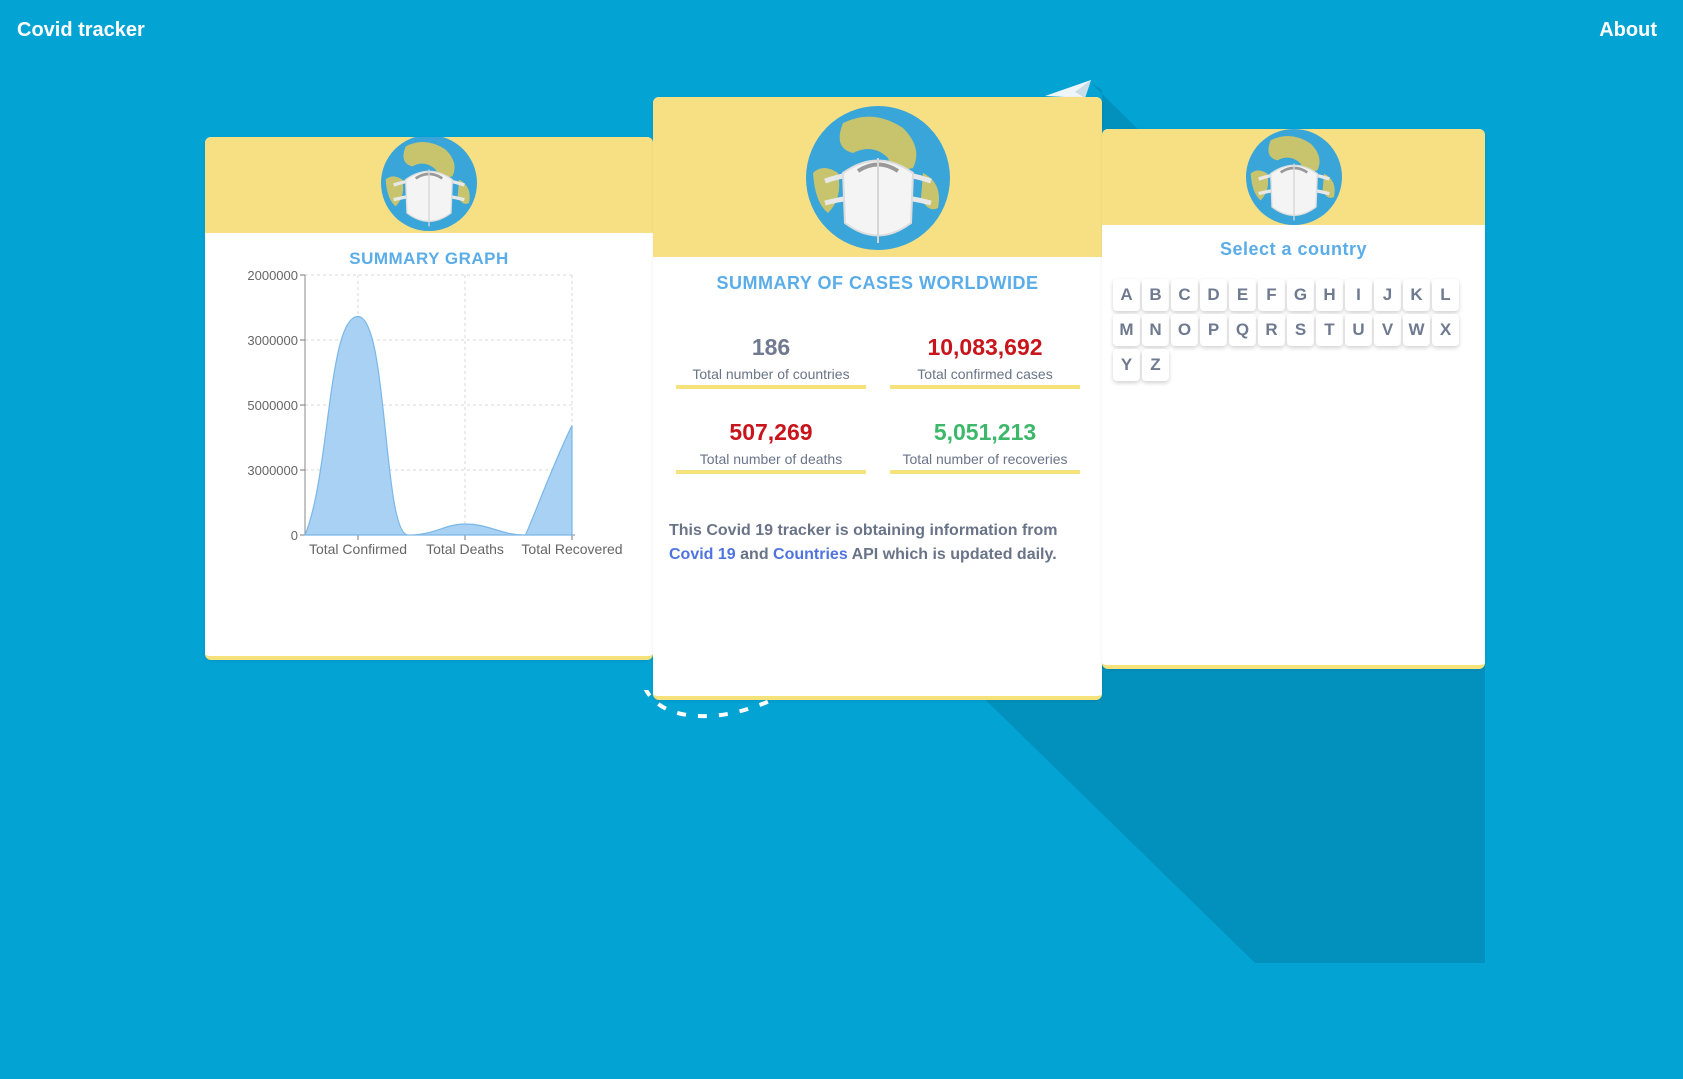 The image size is (1683, 1079). I want to click on letter-button-e: E, so click(1242, 295).